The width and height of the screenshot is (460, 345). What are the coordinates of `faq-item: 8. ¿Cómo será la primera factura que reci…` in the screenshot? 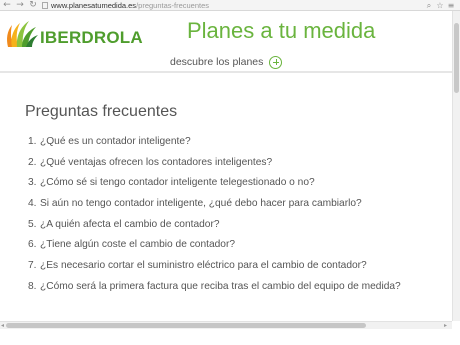 It's located at (238, 290).